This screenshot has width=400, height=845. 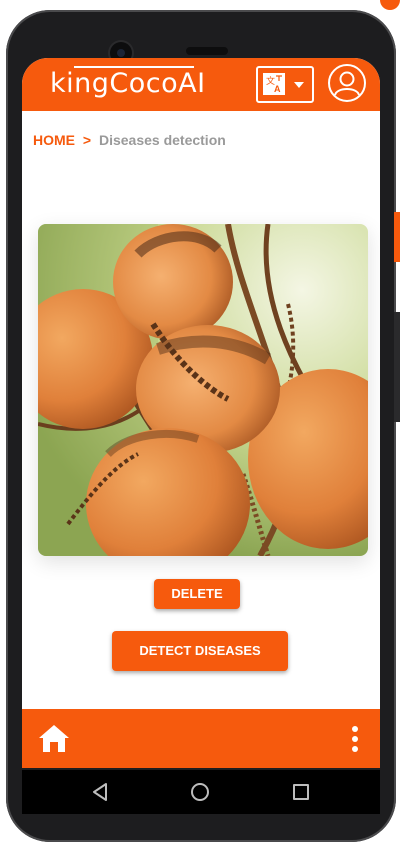 I want to click on app-header: kingCocoAI 文 A, so click(x=201, y=84).